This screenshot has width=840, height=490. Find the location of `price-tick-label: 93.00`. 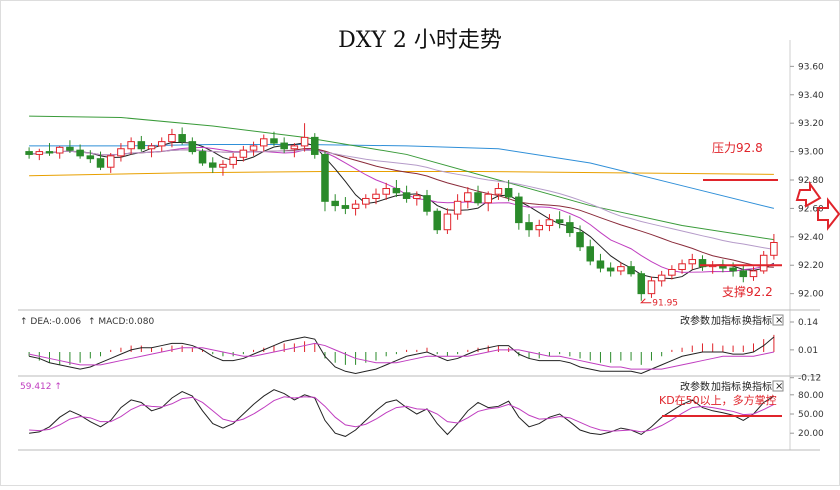

price-tick-label: 93.00 is located at coordinates (811, 153).